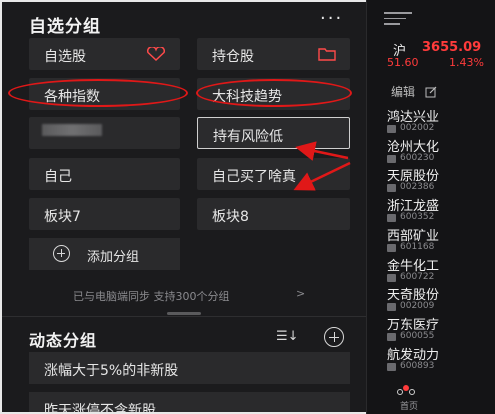 This screenshot has height=414, width=495. What do you see at coordinates (300, 293) in the screenshot?
I see `chevron-right-icon: >` at bounding box center [300, 293].